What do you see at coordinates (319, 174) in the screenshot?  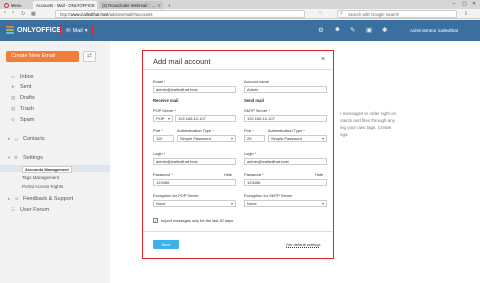 I see `smtp-password-hide-link: Hide` at bounding box center [319, 174].